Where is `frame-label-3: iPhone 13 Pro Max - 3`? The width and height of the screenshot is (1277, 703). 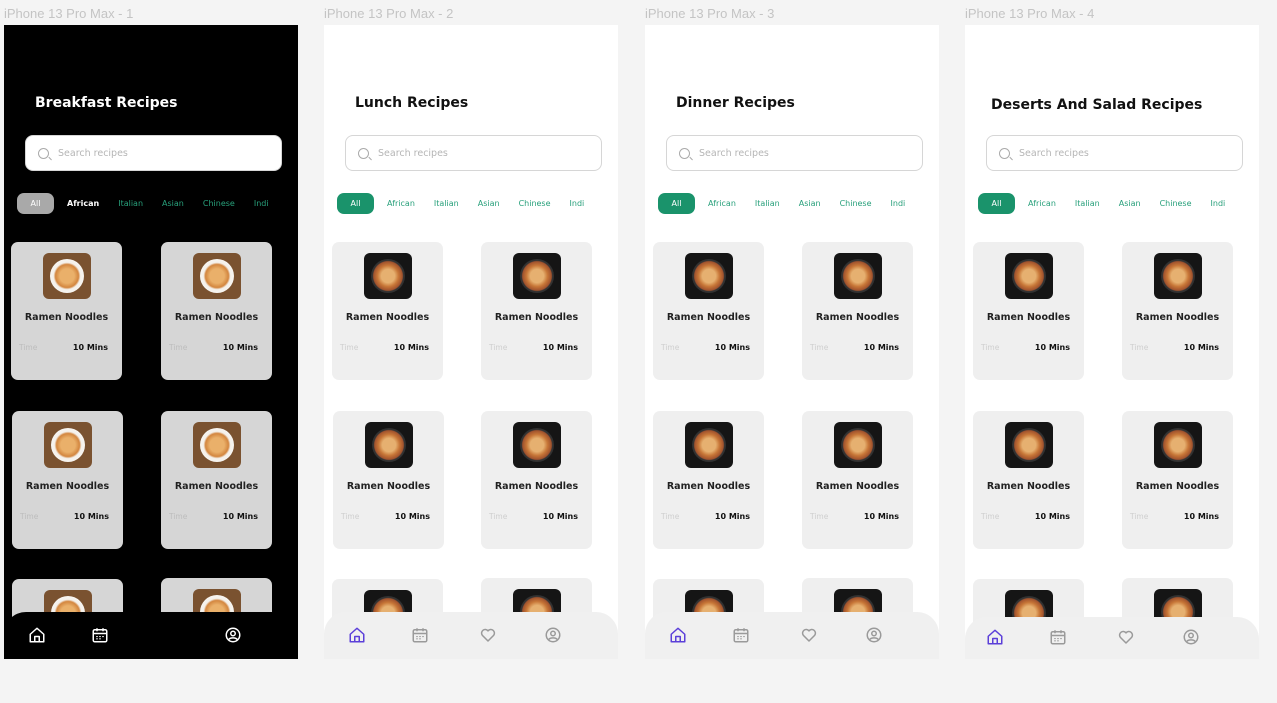 frame-label-3: iPhone 13 Pro Max - 3 is located at coordinates (710, 13).